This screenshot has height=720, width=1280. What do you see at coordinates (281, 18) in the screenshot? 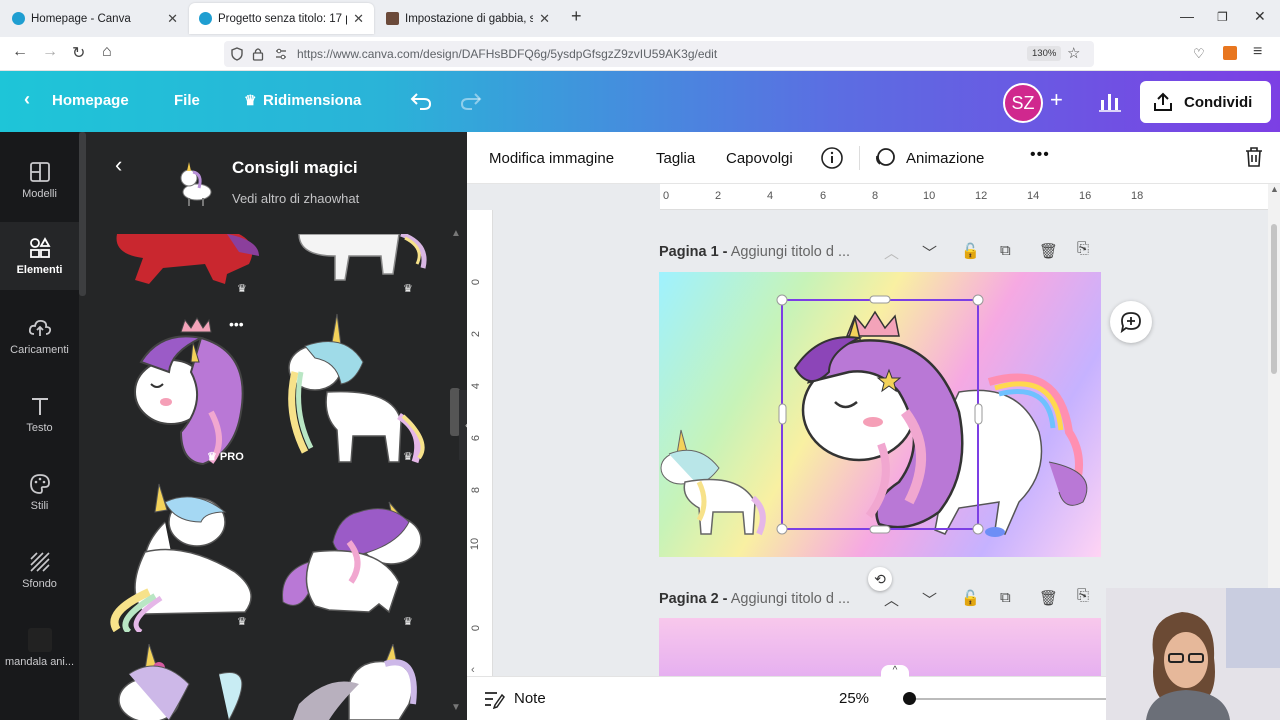
I see `browser-tab-active: Progetto senza titolo: 17 pollici ✕` at bounding box center [281, 18].